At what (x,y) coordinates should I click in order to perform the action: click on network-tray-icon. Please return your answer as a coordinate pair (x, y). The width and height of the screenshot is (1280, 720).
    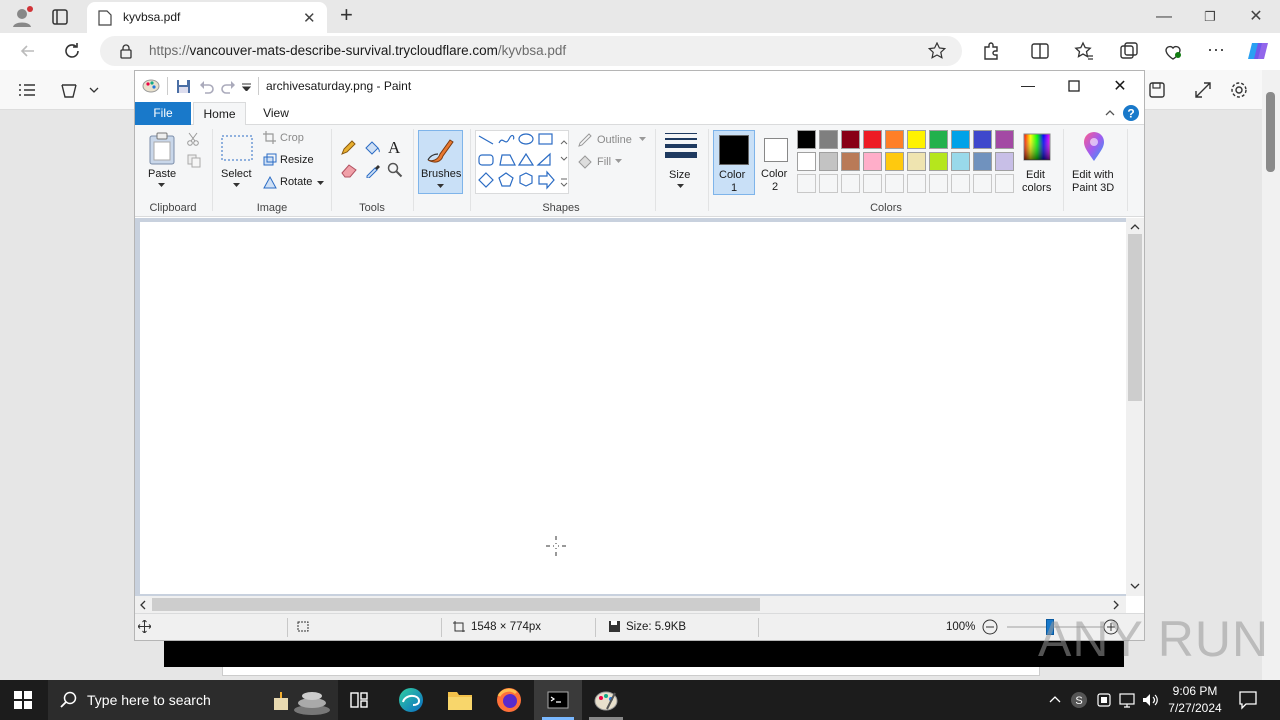
    Looking at the image, I should click on (1127, 700).